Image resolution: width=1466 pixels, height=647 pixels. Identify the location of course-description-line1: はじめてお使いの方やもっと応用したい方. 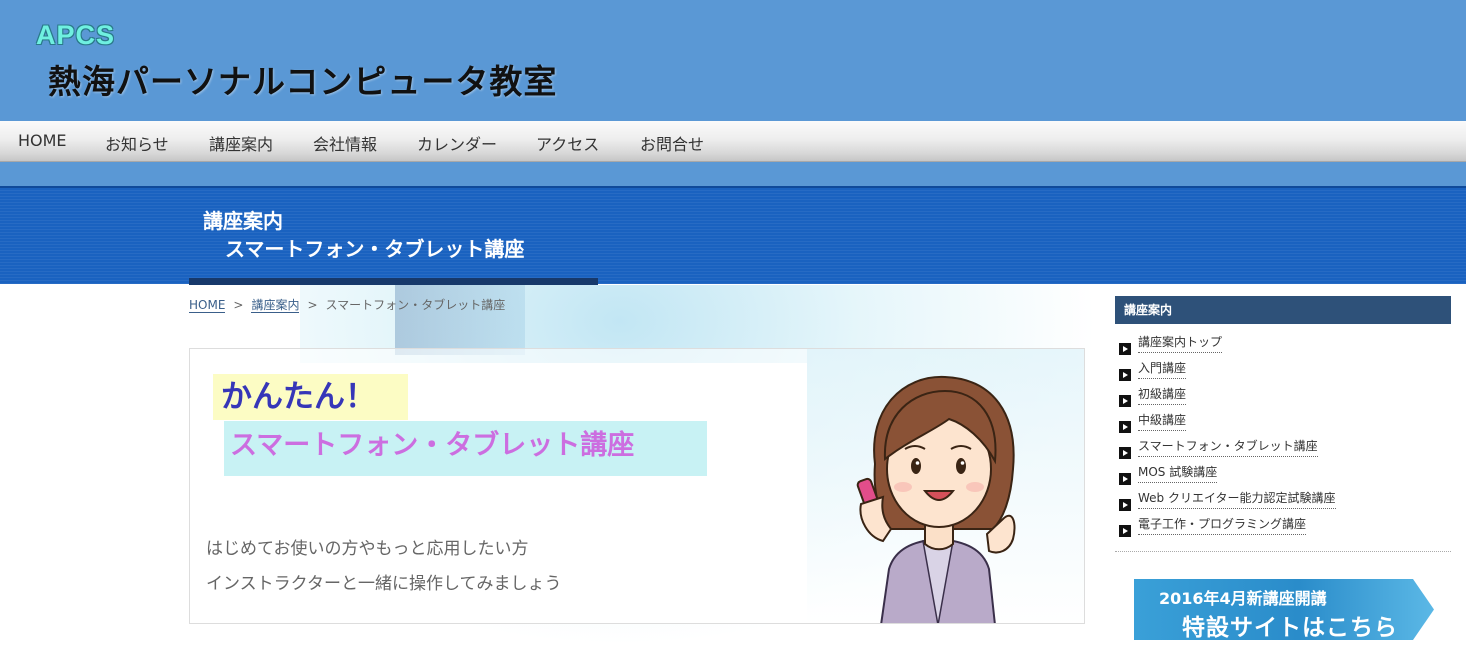
(367, 549).